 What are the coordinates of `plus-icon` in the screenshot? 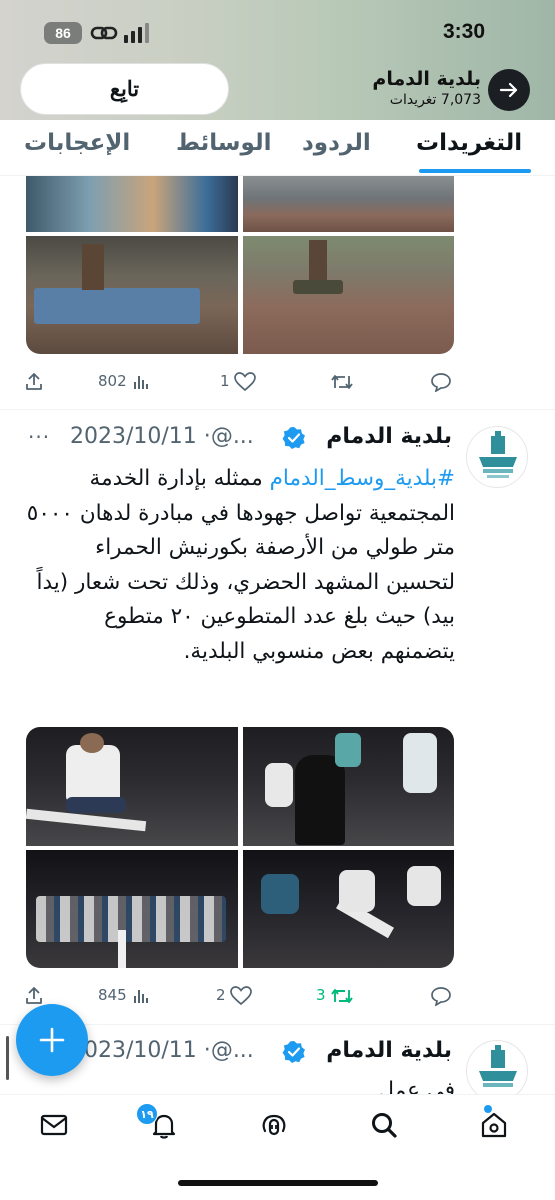 It's located at (52, 1040).